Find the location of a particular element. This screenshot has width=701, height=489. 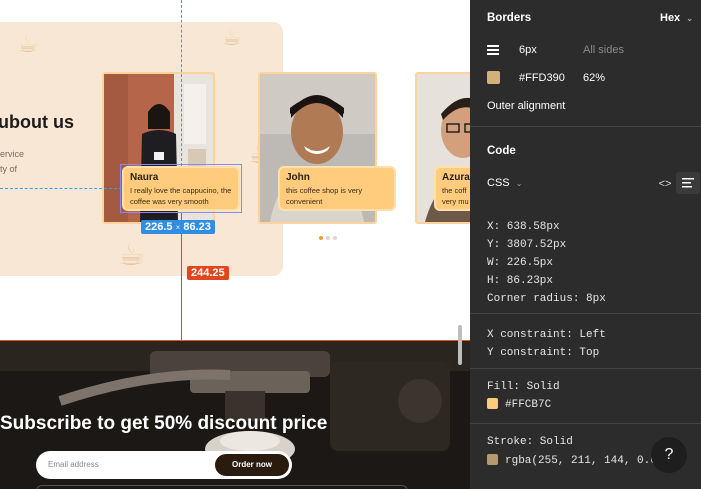

stroke-color-swatch is located at coordinates (492, 459).